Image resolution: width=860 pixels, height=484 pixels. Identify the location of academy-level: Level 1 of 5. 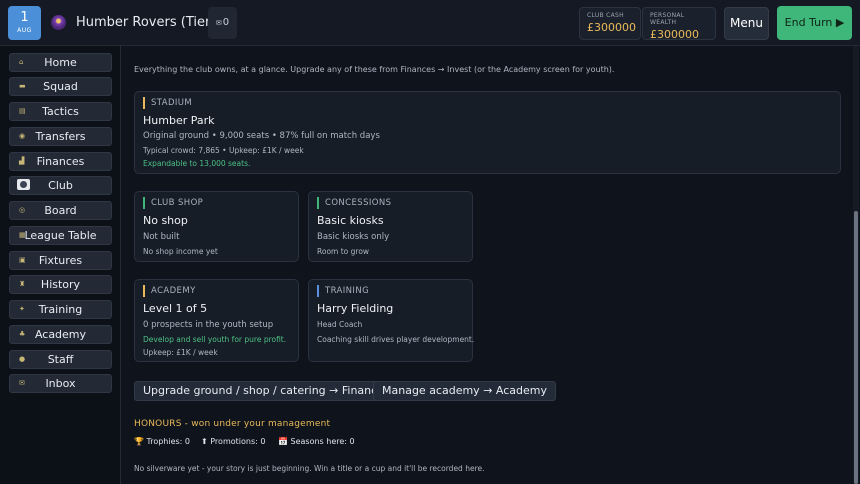
(175, 308).